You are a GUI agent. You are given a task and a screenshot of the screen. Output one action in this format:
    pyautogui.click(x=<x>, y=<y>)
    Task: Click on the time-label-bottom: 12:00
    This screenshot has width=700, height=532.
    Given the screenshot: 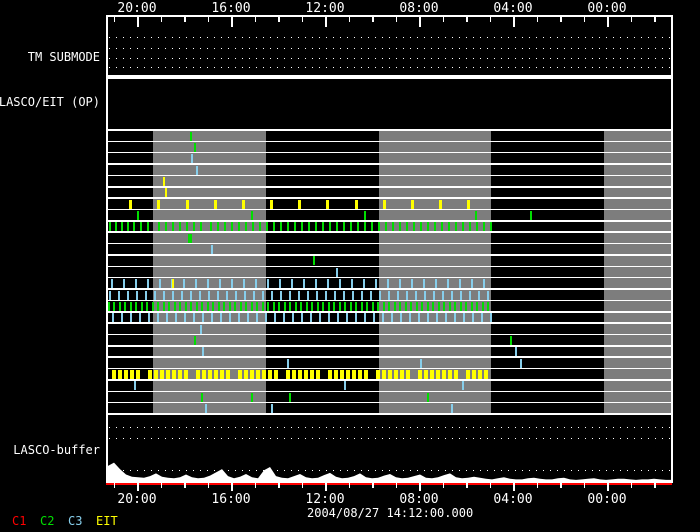 What is the action you would take?
    pyautogui.click(x=325, y=499)
    